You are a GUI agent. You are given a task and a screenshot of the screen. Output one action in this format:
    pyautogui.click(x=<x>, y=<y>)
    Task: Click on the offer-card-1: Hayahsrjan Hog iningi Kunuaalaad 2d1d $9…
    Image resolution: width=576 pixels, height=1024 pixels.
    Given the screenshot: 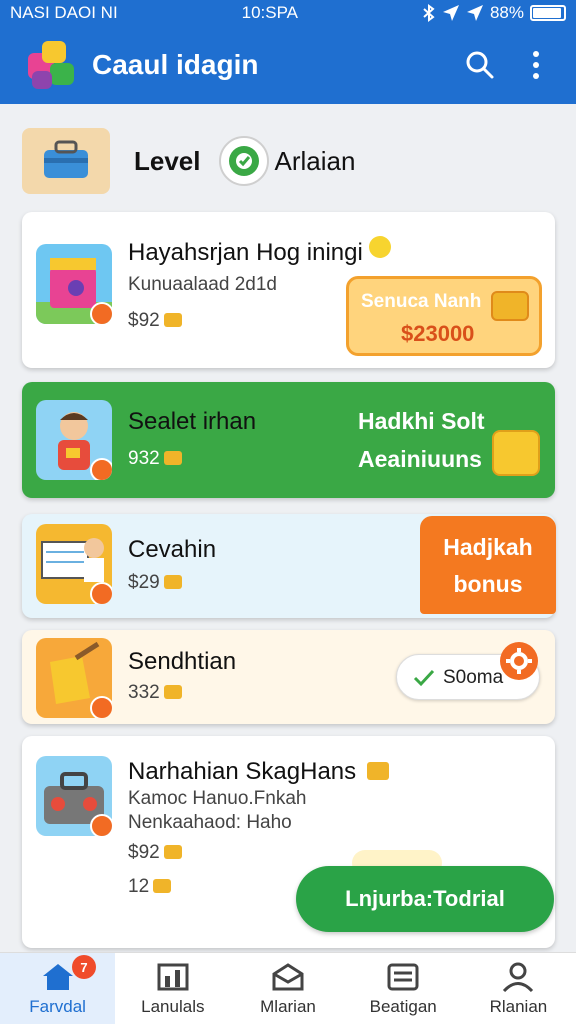 What is the action you would take?
    pyautogui.click(x=288, y=290)
    